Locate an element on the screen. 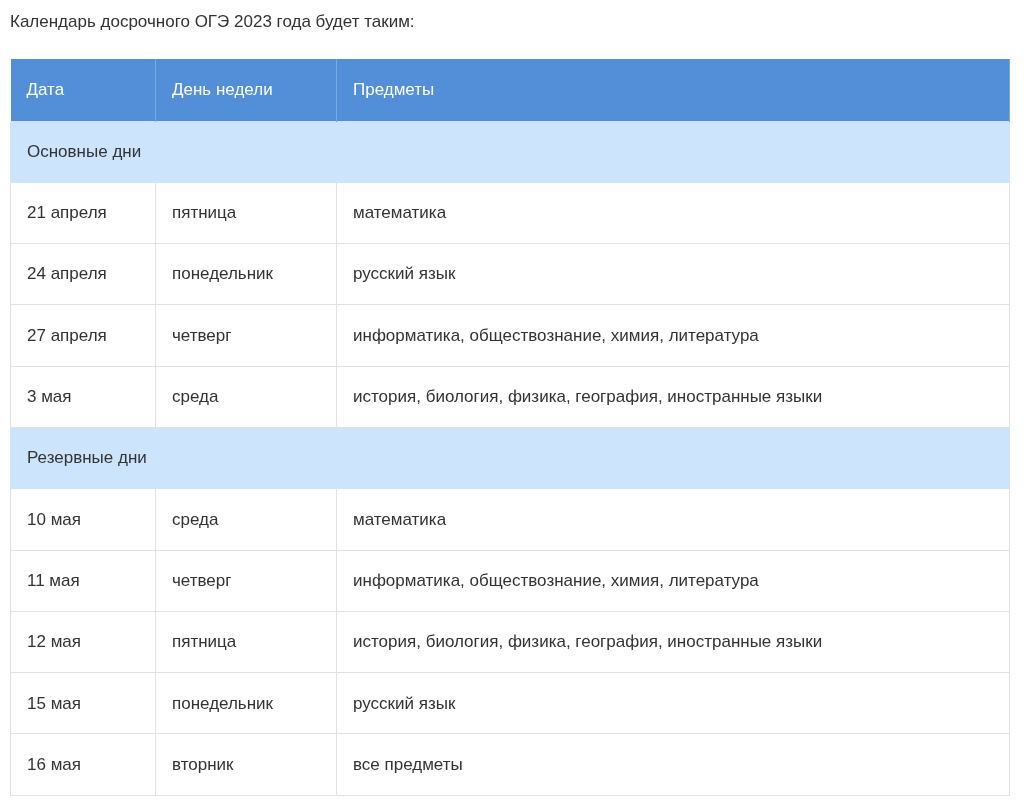 The width and height of the screenshot is (1024, 809). table-cell: вторник is located at coordinates (246, 764).